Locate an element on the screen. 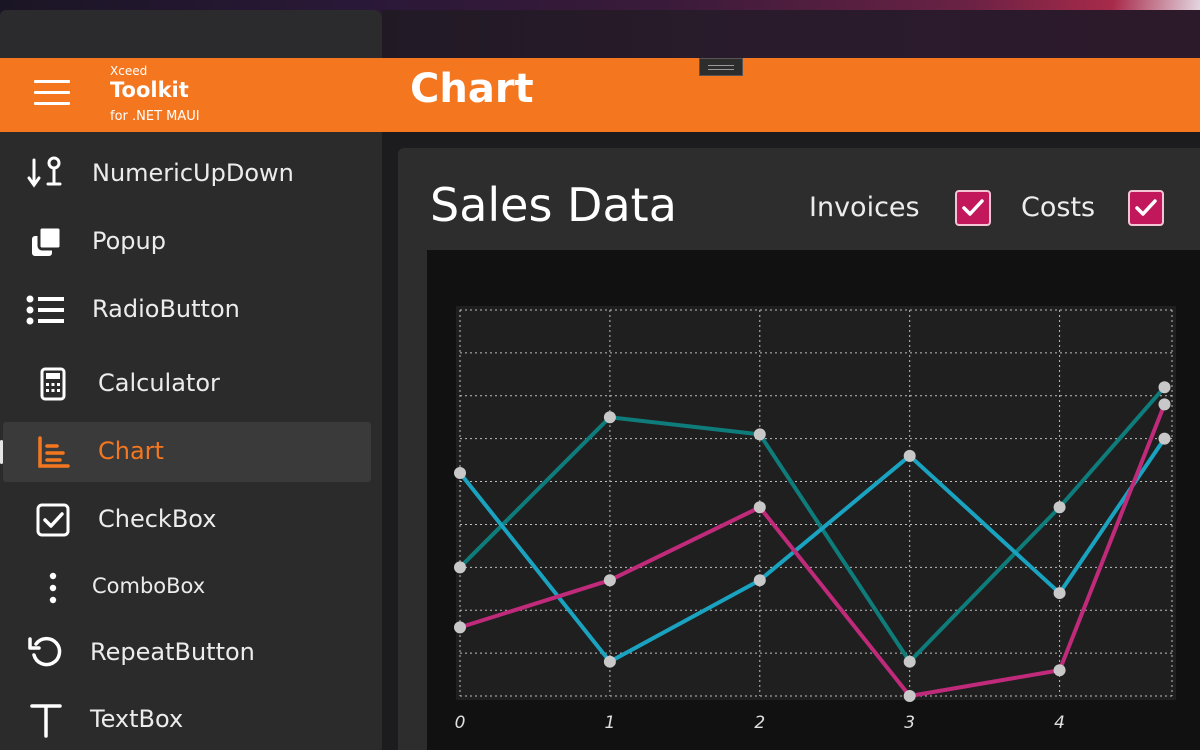 The image size is (1200, 750). sidebar-item-label: Calculator is located at coordinates (159, 383).